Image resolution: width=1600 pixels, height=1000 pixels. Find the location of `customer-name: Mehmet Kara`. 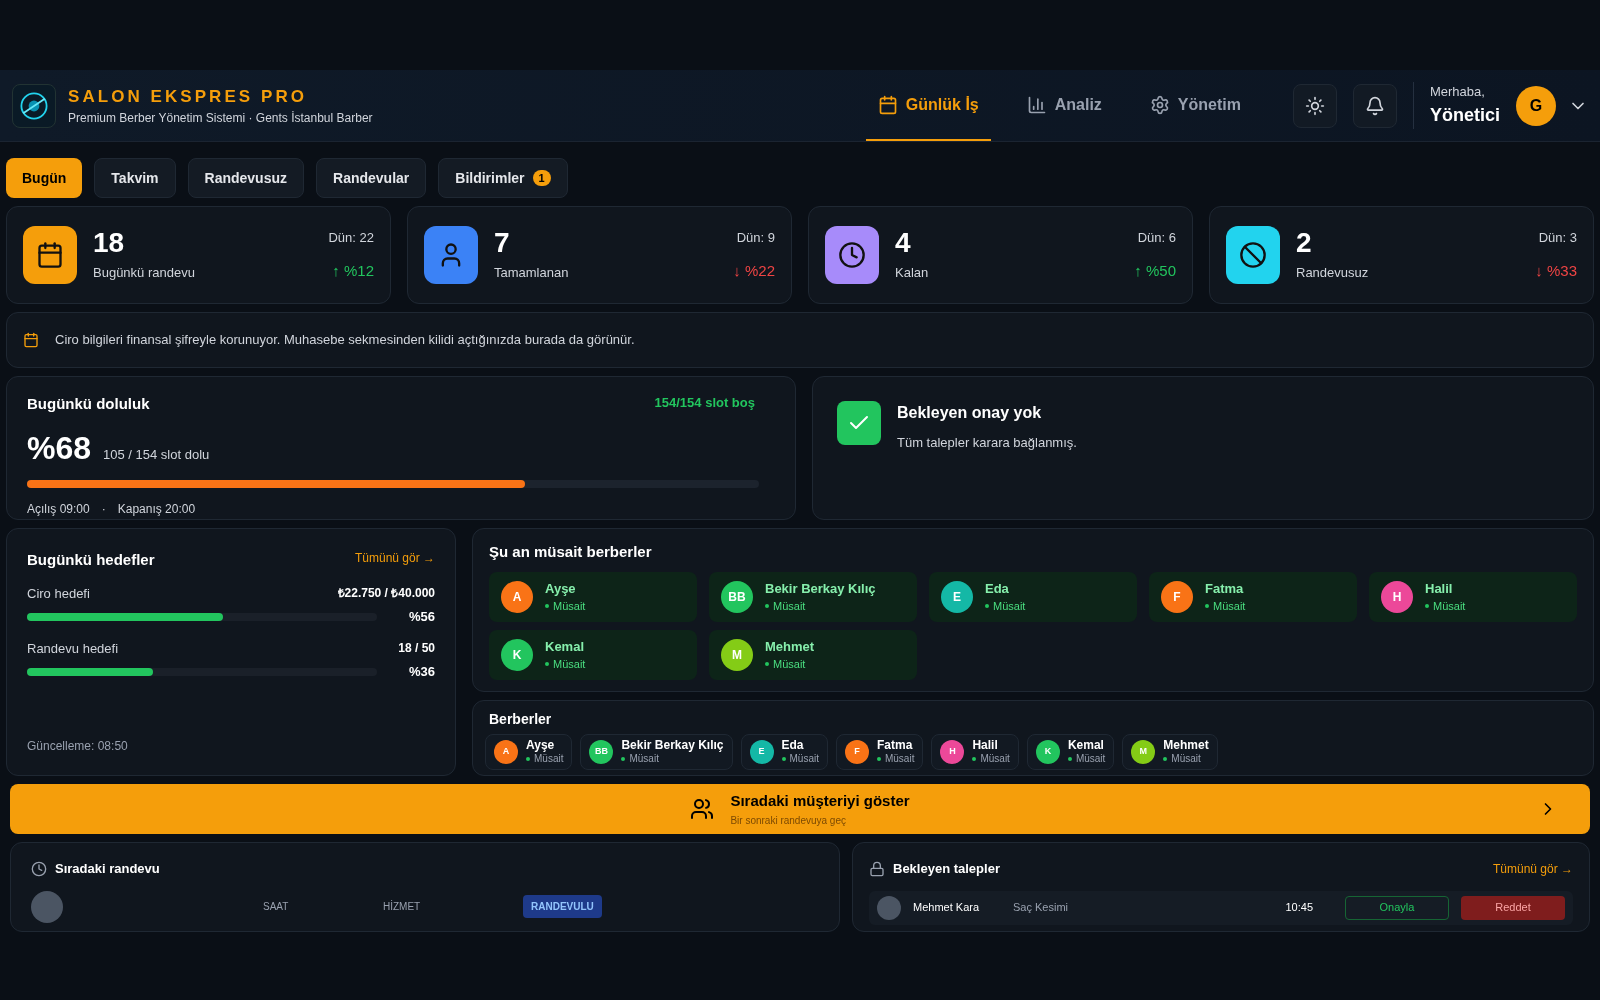

customer-name: Mehmet Kara is located at coordinates (947, 908).